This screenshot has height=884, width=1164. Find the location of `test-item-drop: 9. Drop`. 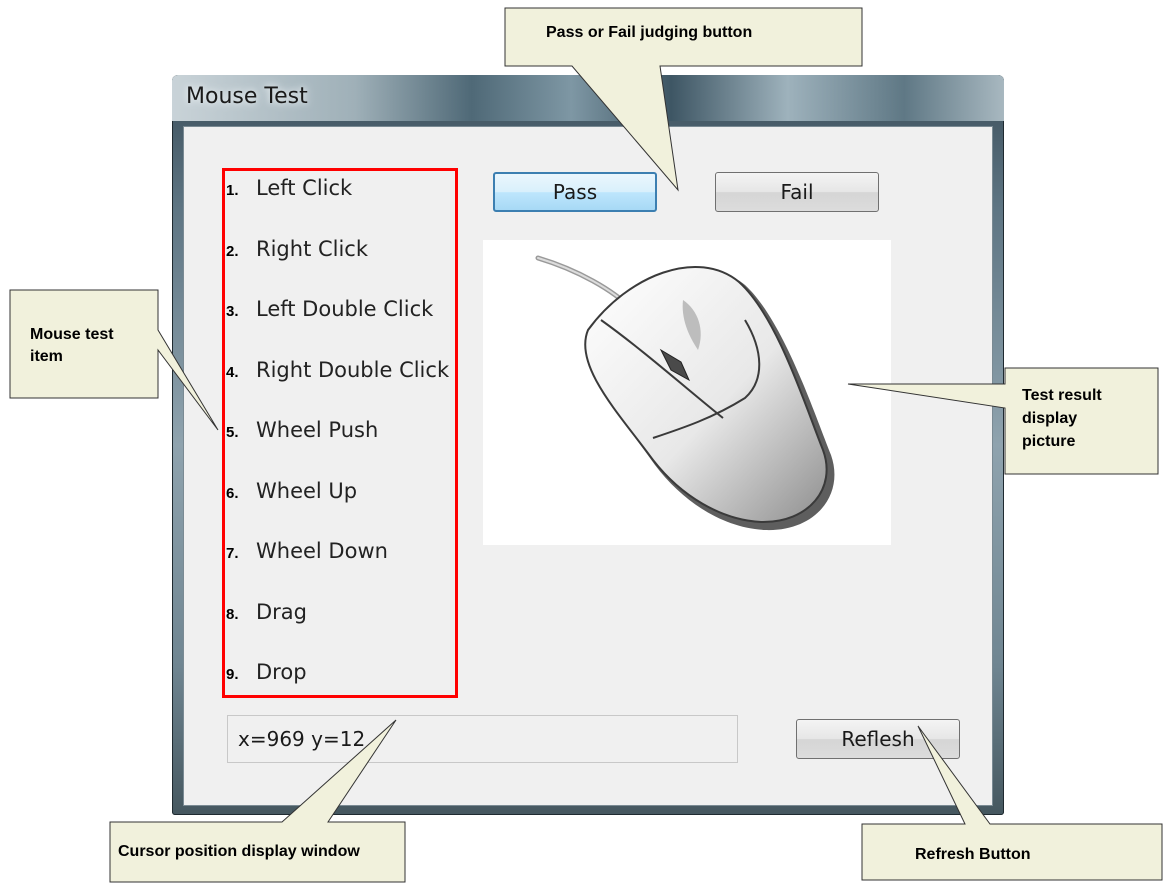

test-item-drop: 9. Drop is located at coordinates (266, 675).